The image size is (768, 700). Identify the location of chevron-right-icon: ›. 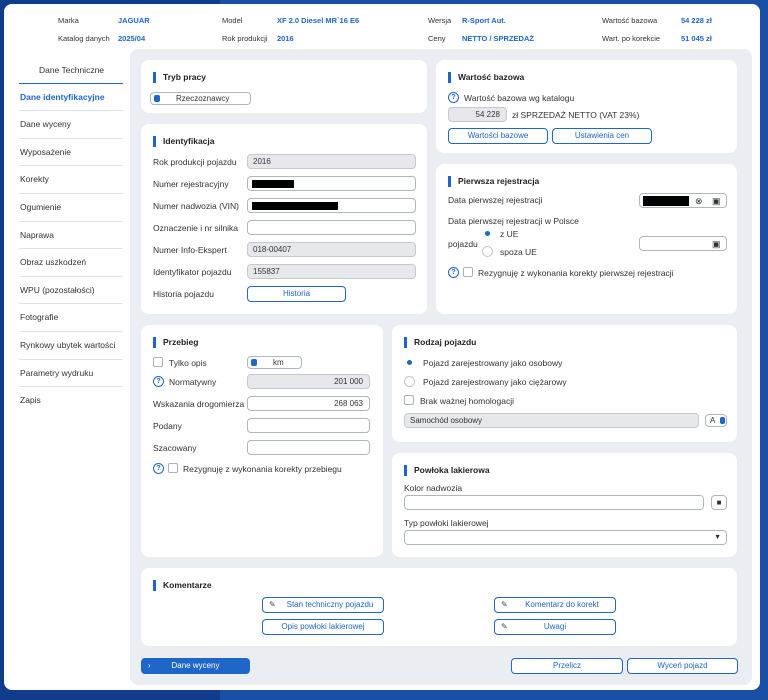
(149, 665).